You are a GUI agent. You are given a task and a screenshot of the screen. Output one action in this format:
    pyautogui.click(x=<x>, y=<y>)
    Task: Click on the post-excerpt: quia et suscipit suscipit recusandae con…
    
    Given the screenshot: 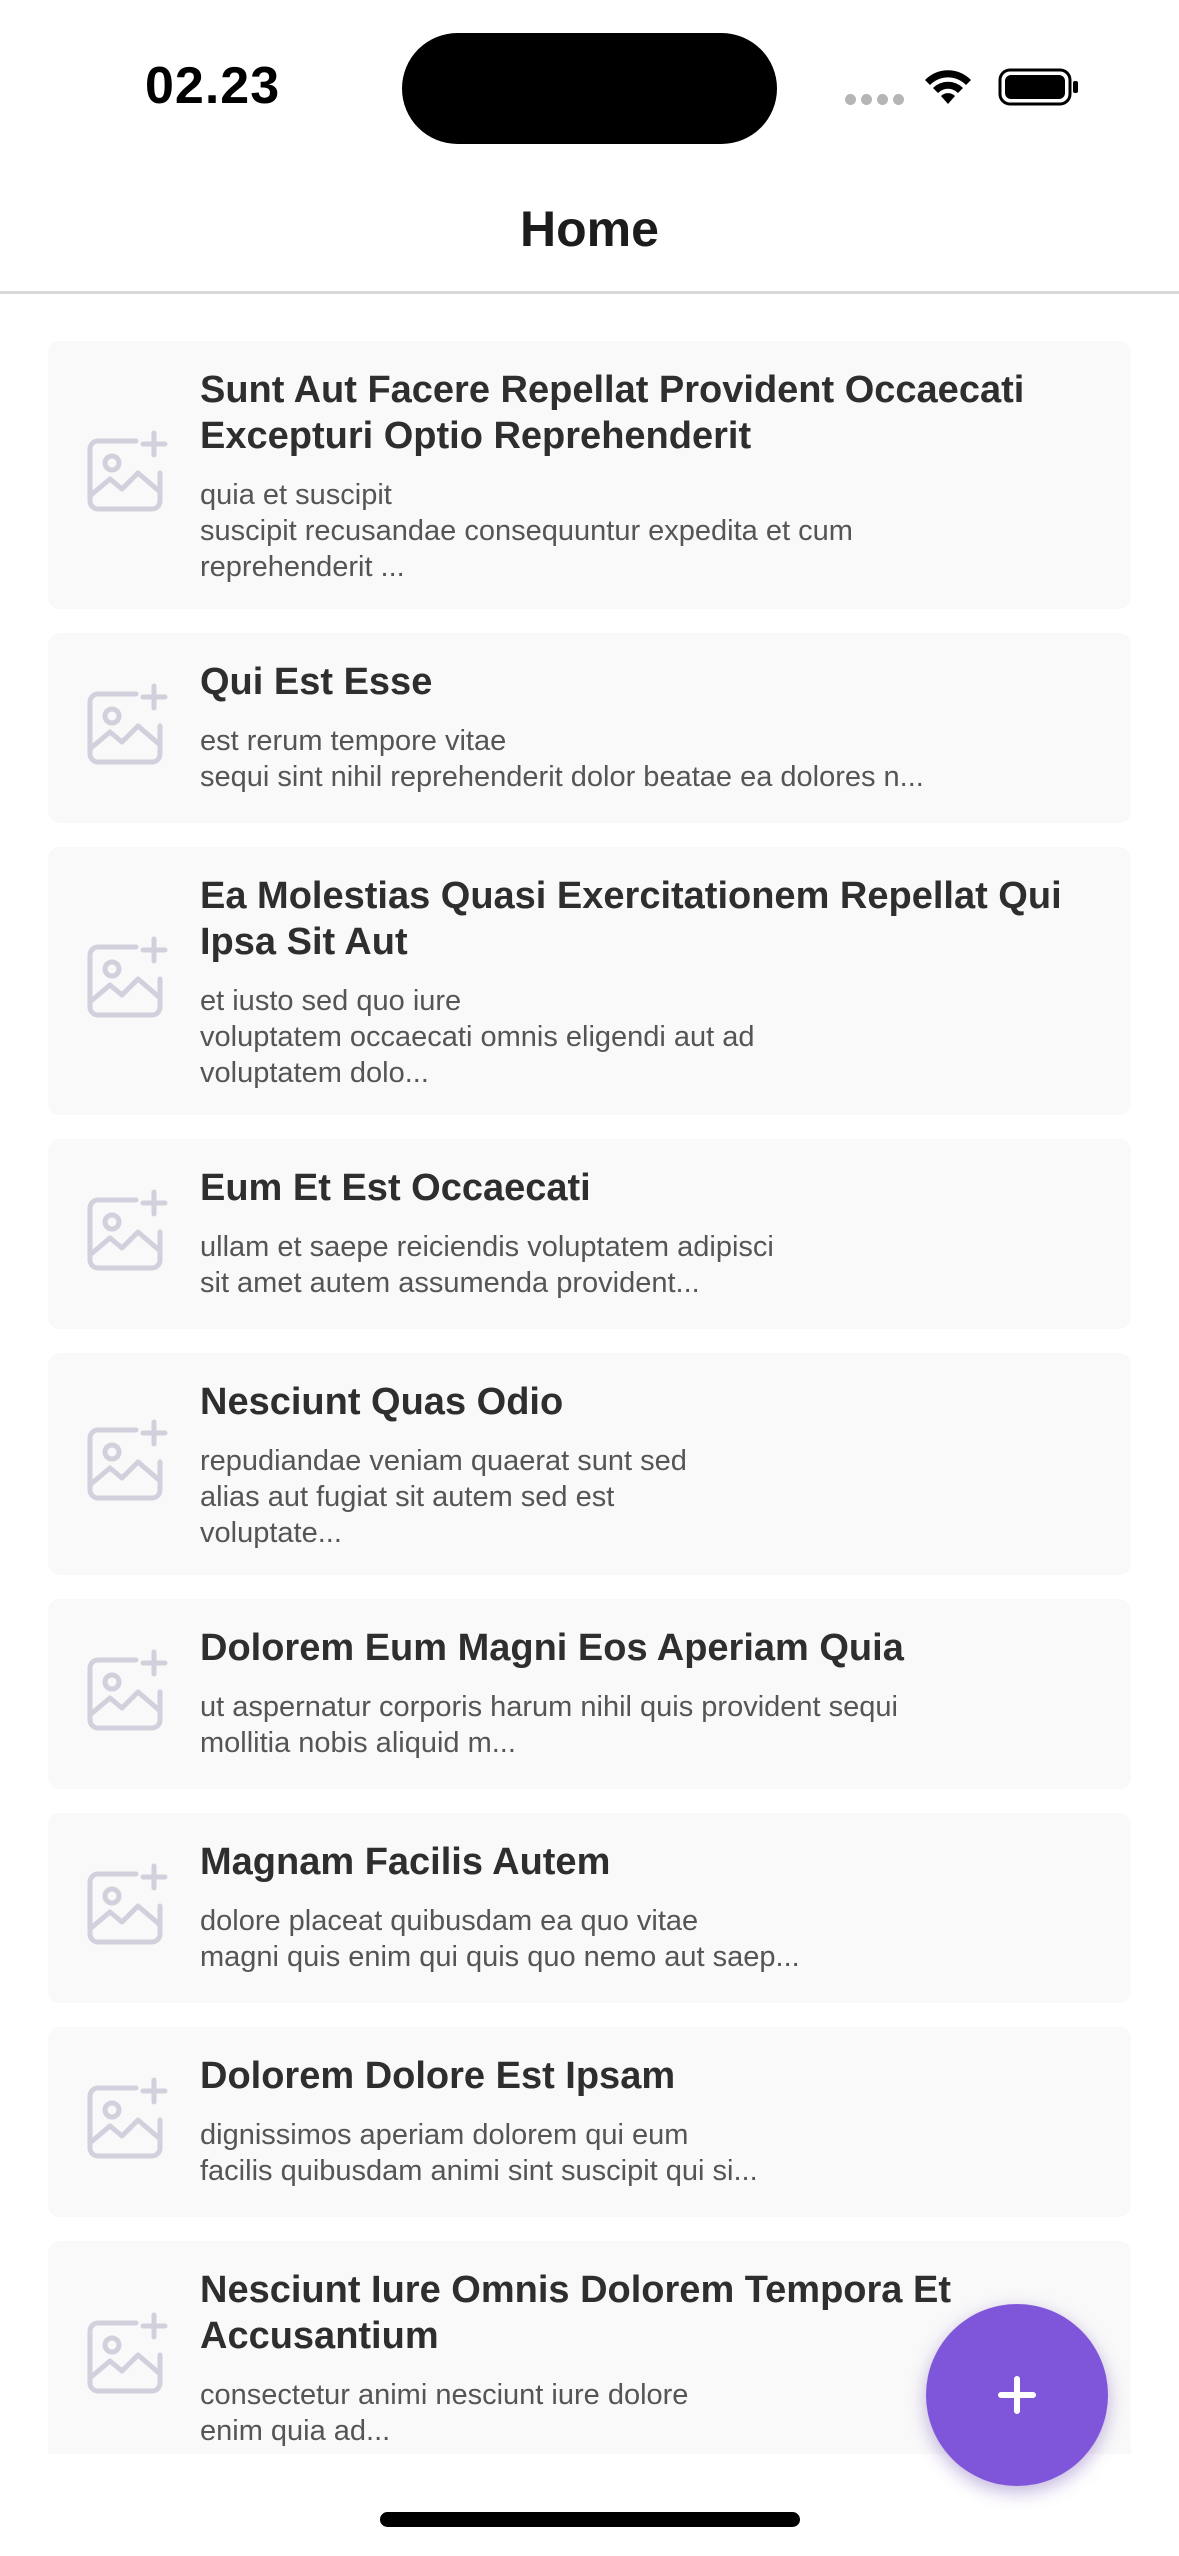 What is the action you would take?
    pyautogui.click(x=526, y=531)
    